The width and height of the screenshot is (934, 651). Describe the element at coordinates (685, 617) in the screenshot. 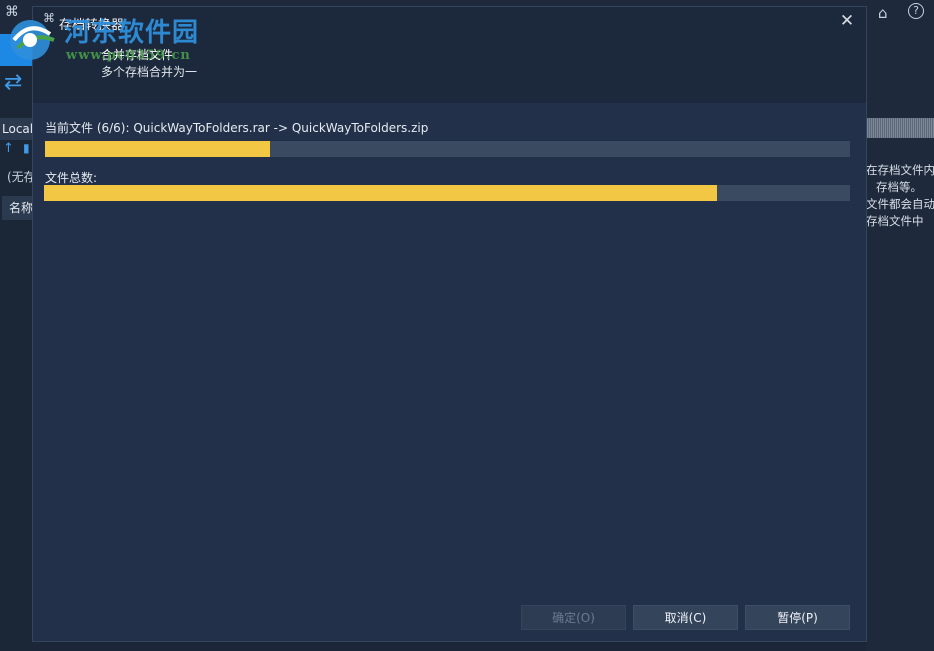

I see `cancel-button: 取消(C)` at that location.